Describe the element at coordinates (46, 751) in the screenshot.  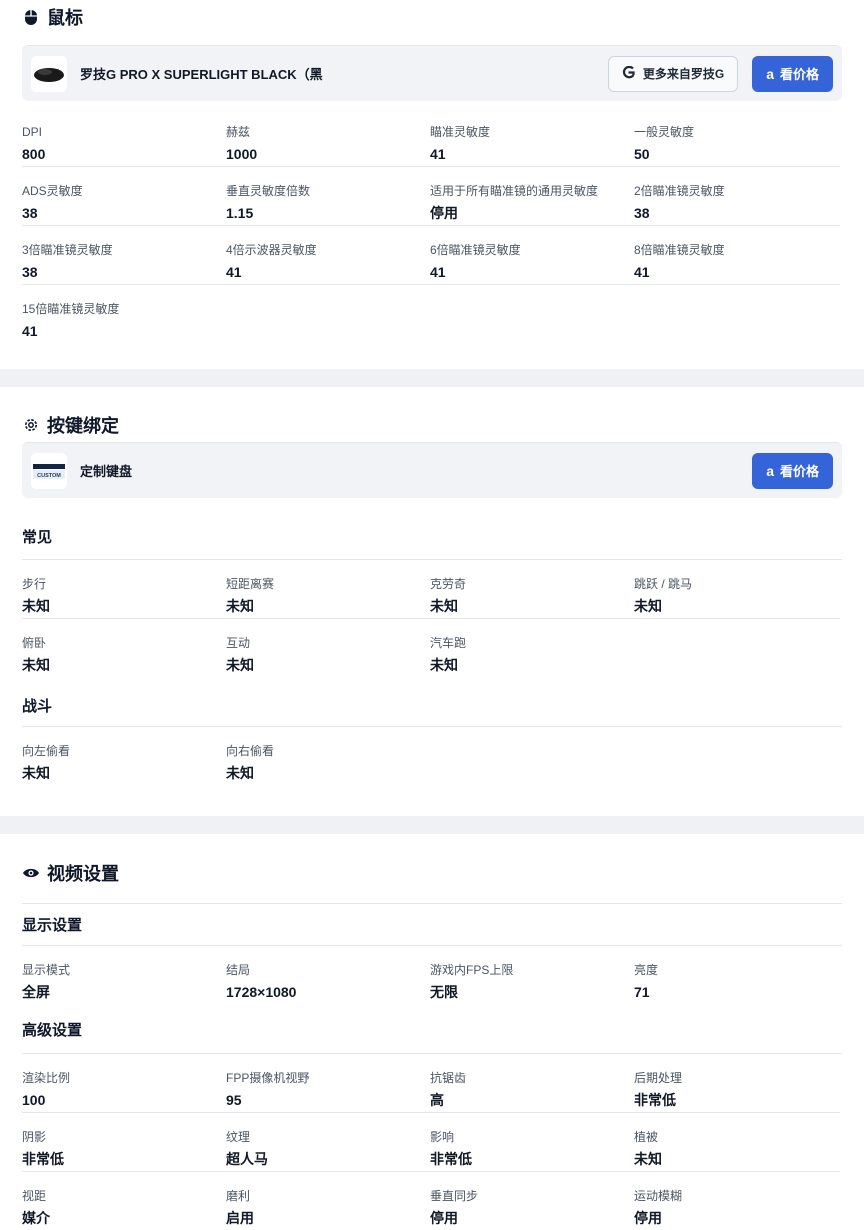
I see `setting-label: 向左偷看` at that location.